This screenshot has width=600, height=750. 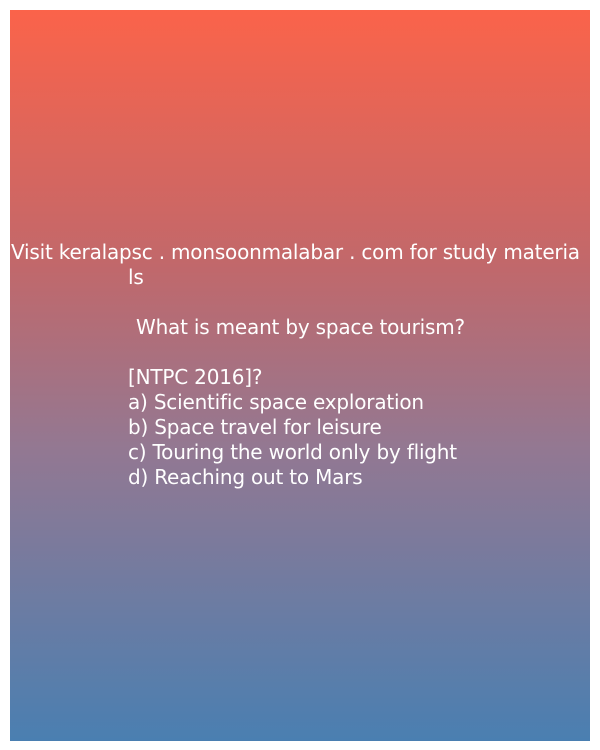 What do you see at coordinates (136, 277) in the screenshot?
I see `study-materials-notice-wrap: ls` at bounding box center [136, 277].